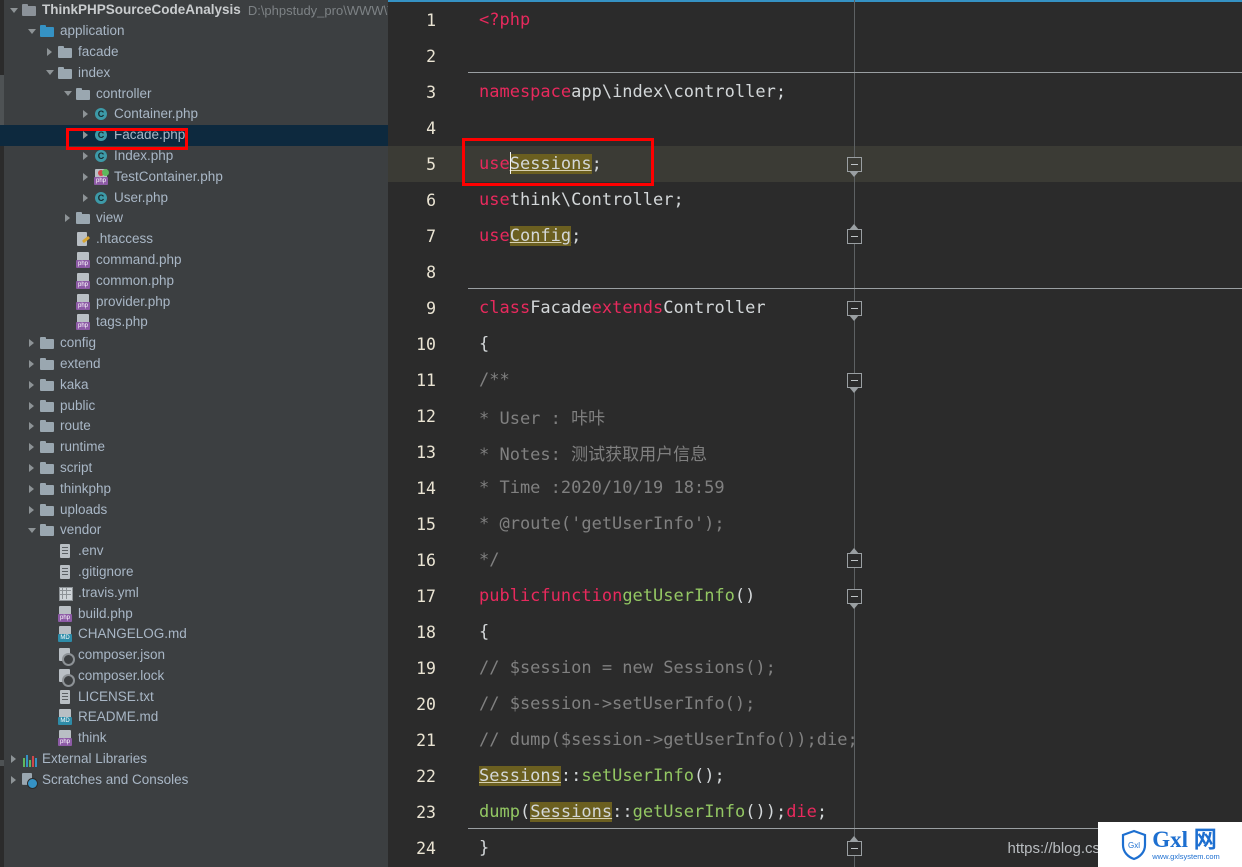 This screenshot has height=867, width=1242. Describe the element at coordinates (194, 488) in the screenshot. I see `tree-item-thinkphp: thinkphp` at that location.